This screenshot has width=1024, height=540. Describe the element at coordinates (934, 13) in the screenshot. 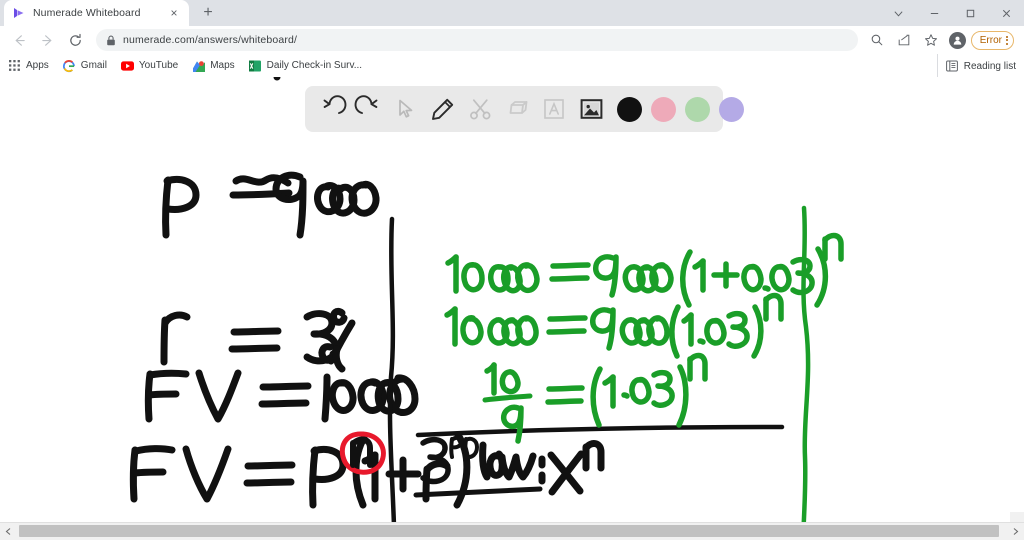

I see `minimize-button` at that location.